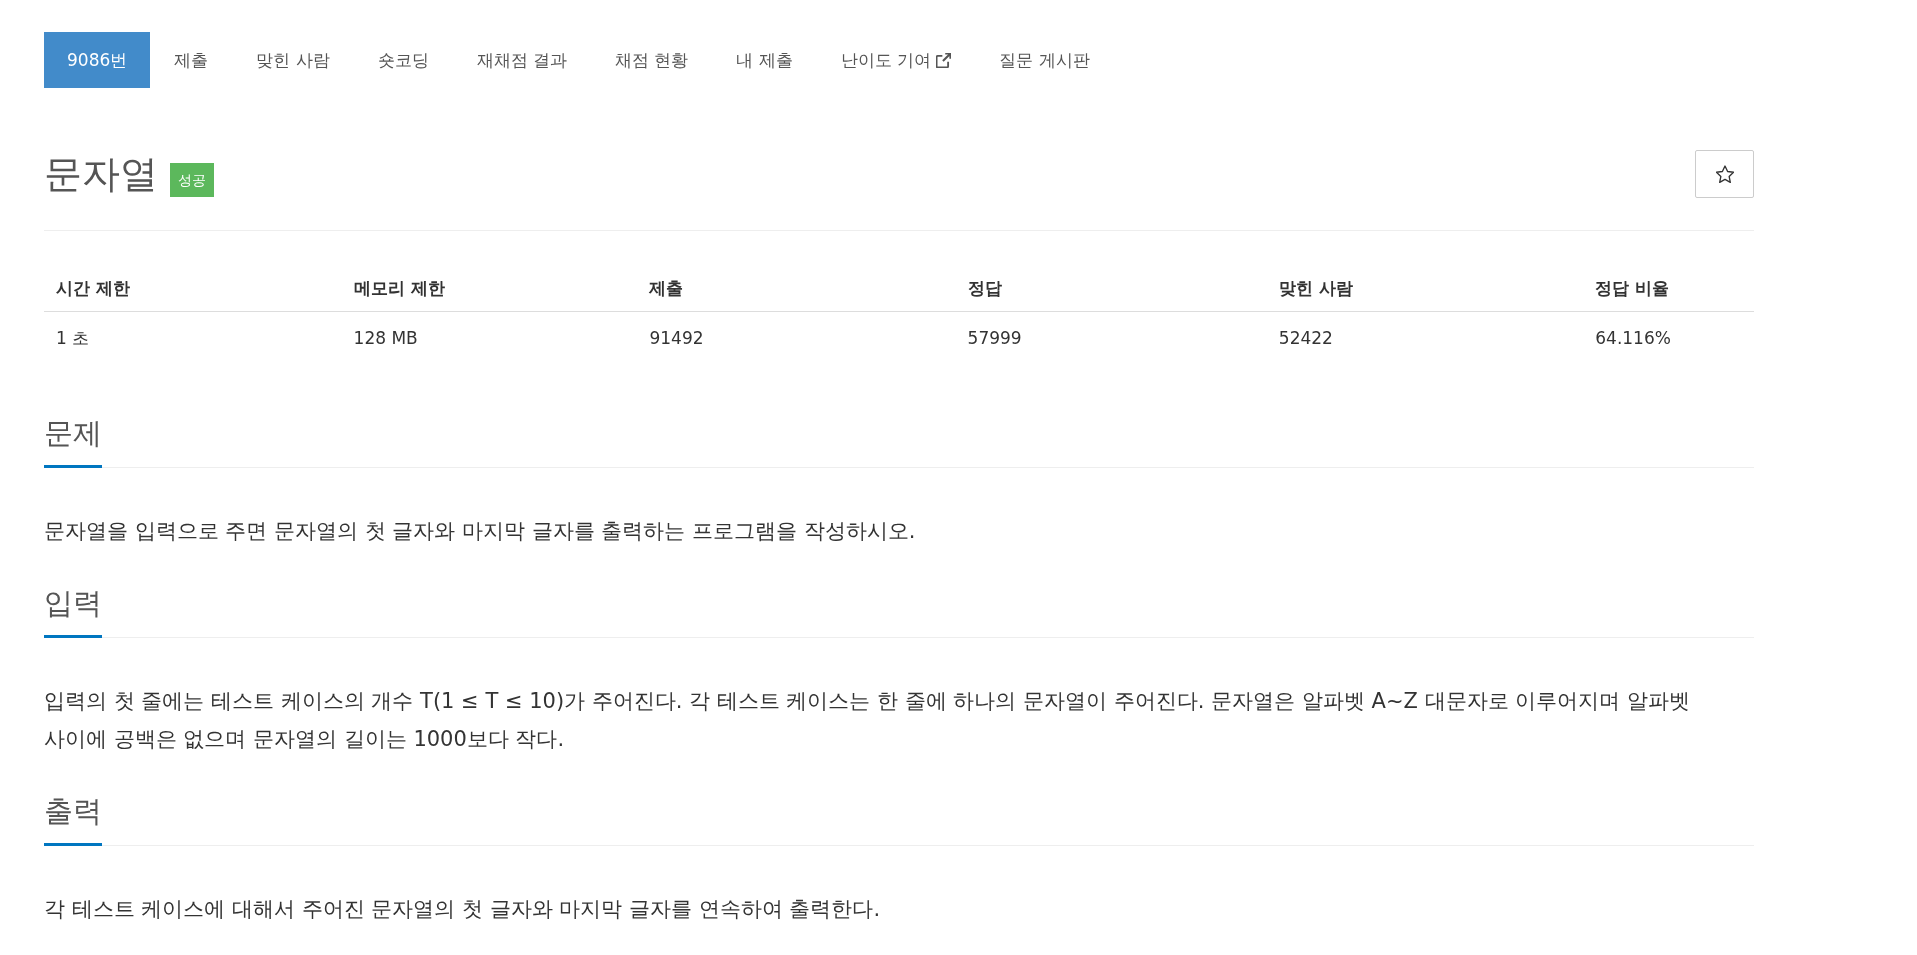 The image size is (1917, 955). What do you see at coordinates (1111, 288) in the screenshot?
I see `column-header: 정답` at bounding box center [1111, 288].